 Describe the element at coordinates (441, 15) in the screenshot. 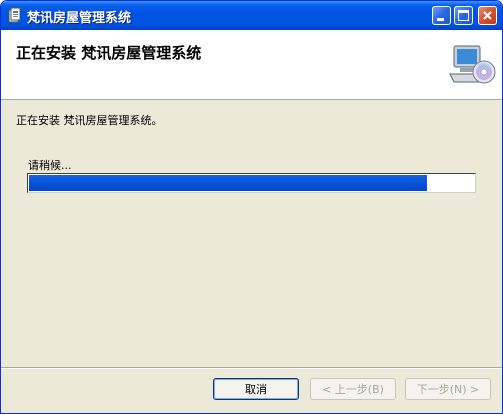

I see `minimize-button` at that location.